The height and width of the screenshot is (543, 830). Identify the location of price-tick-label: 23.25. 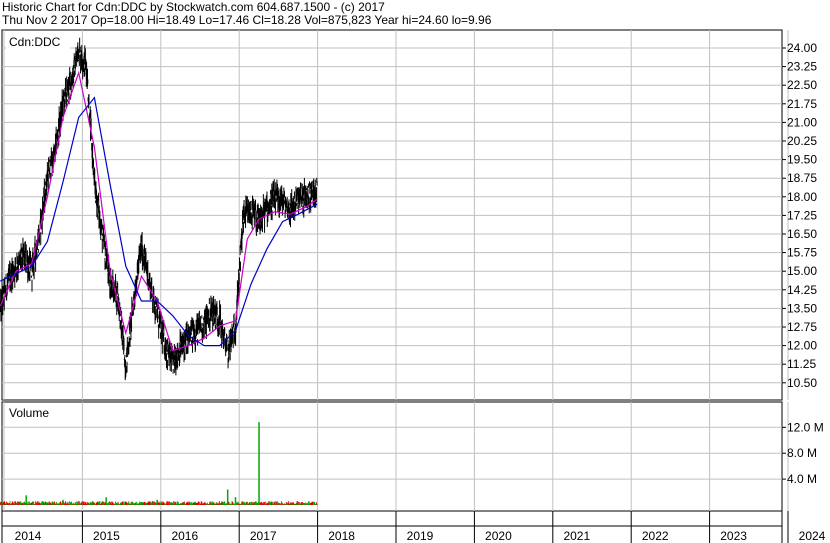
(802, 67).